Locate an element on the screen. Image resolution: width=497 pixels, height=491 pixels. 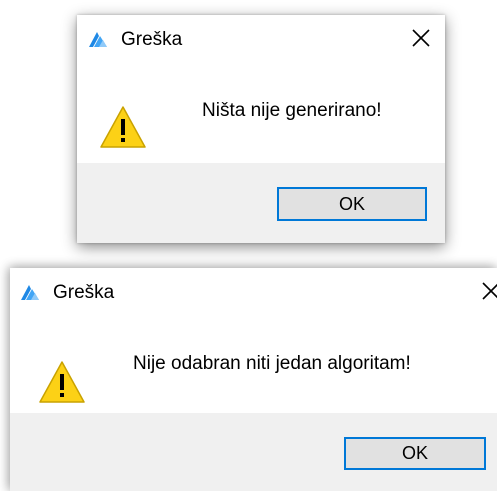
dialog-content: Ništa nije generirano! is located at coordinates (261, 115).